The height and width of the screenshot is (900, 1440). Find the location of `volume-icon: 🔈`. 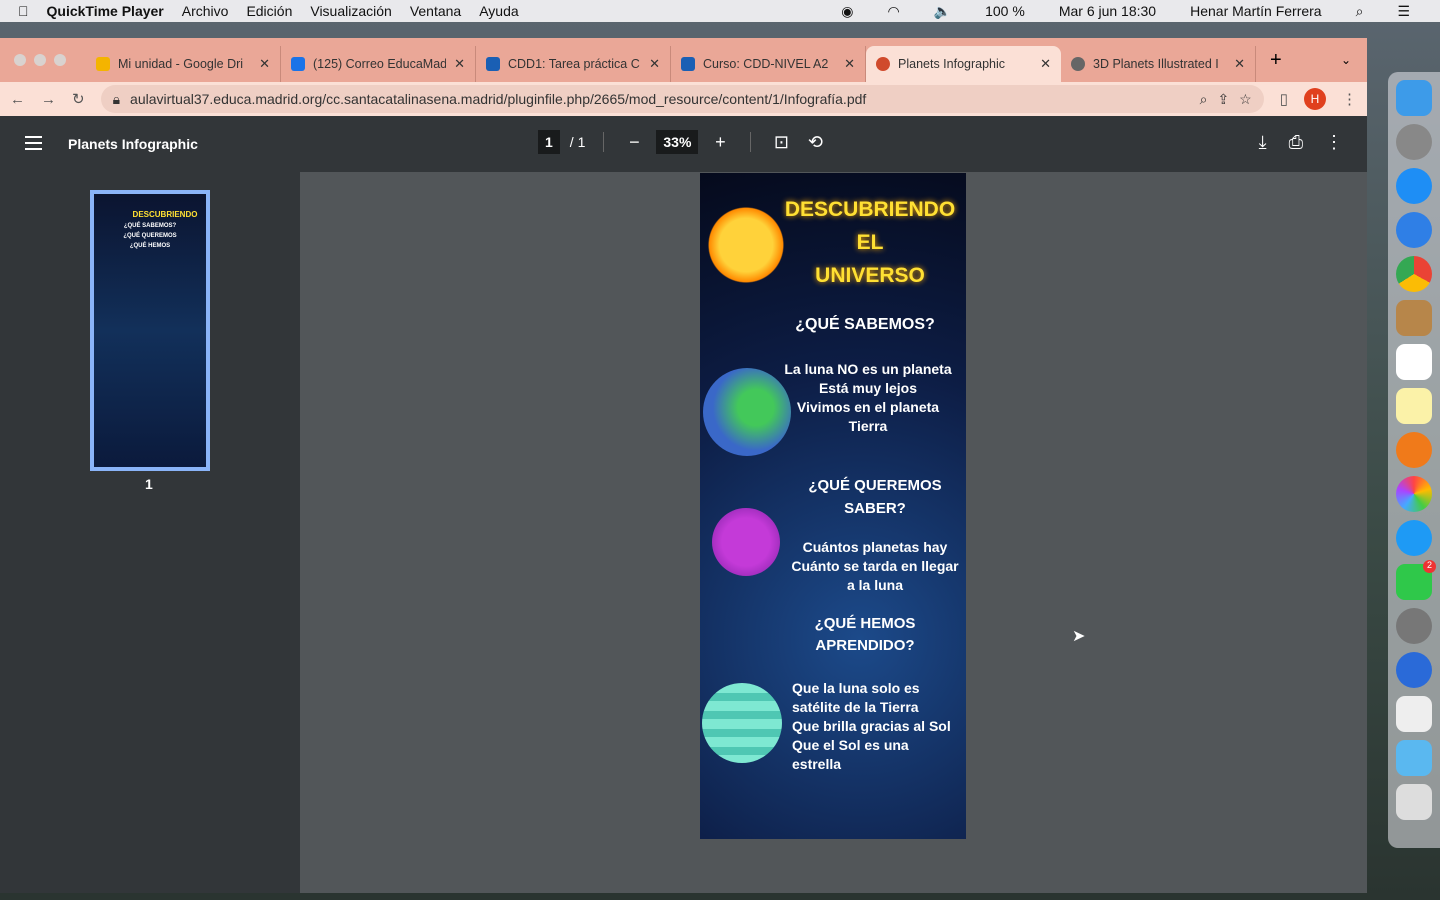

volume-icon: 🔈 is located at coordinates (942, 11).